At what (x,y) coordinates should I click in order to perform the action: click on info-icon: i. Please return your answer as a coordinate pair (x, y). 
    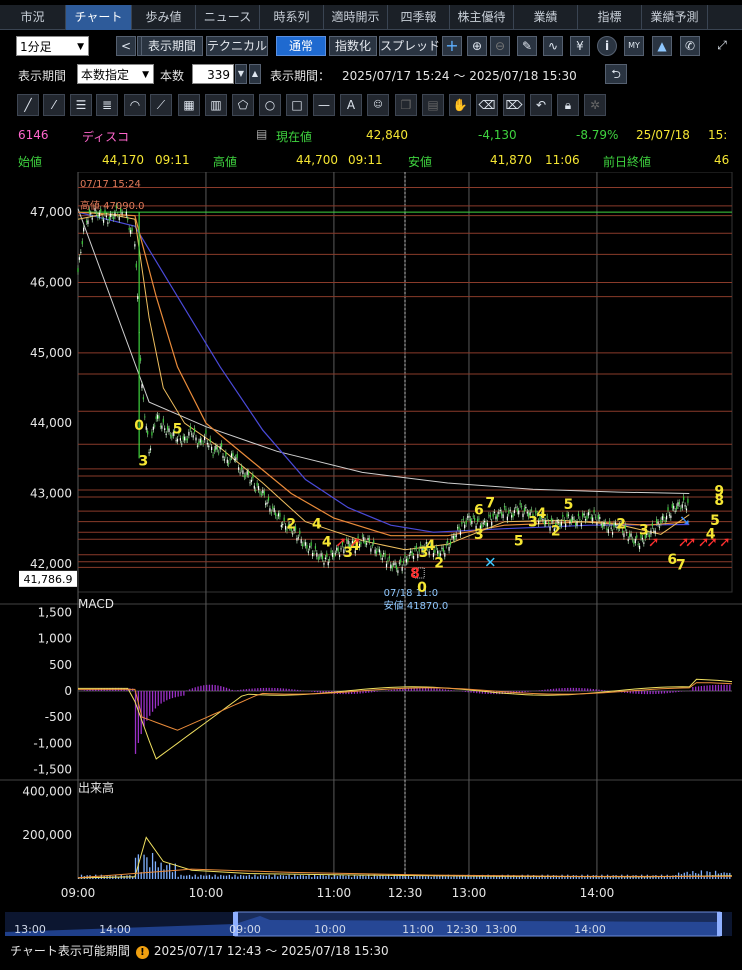
    Looking at the image, I should click on (607, 46).